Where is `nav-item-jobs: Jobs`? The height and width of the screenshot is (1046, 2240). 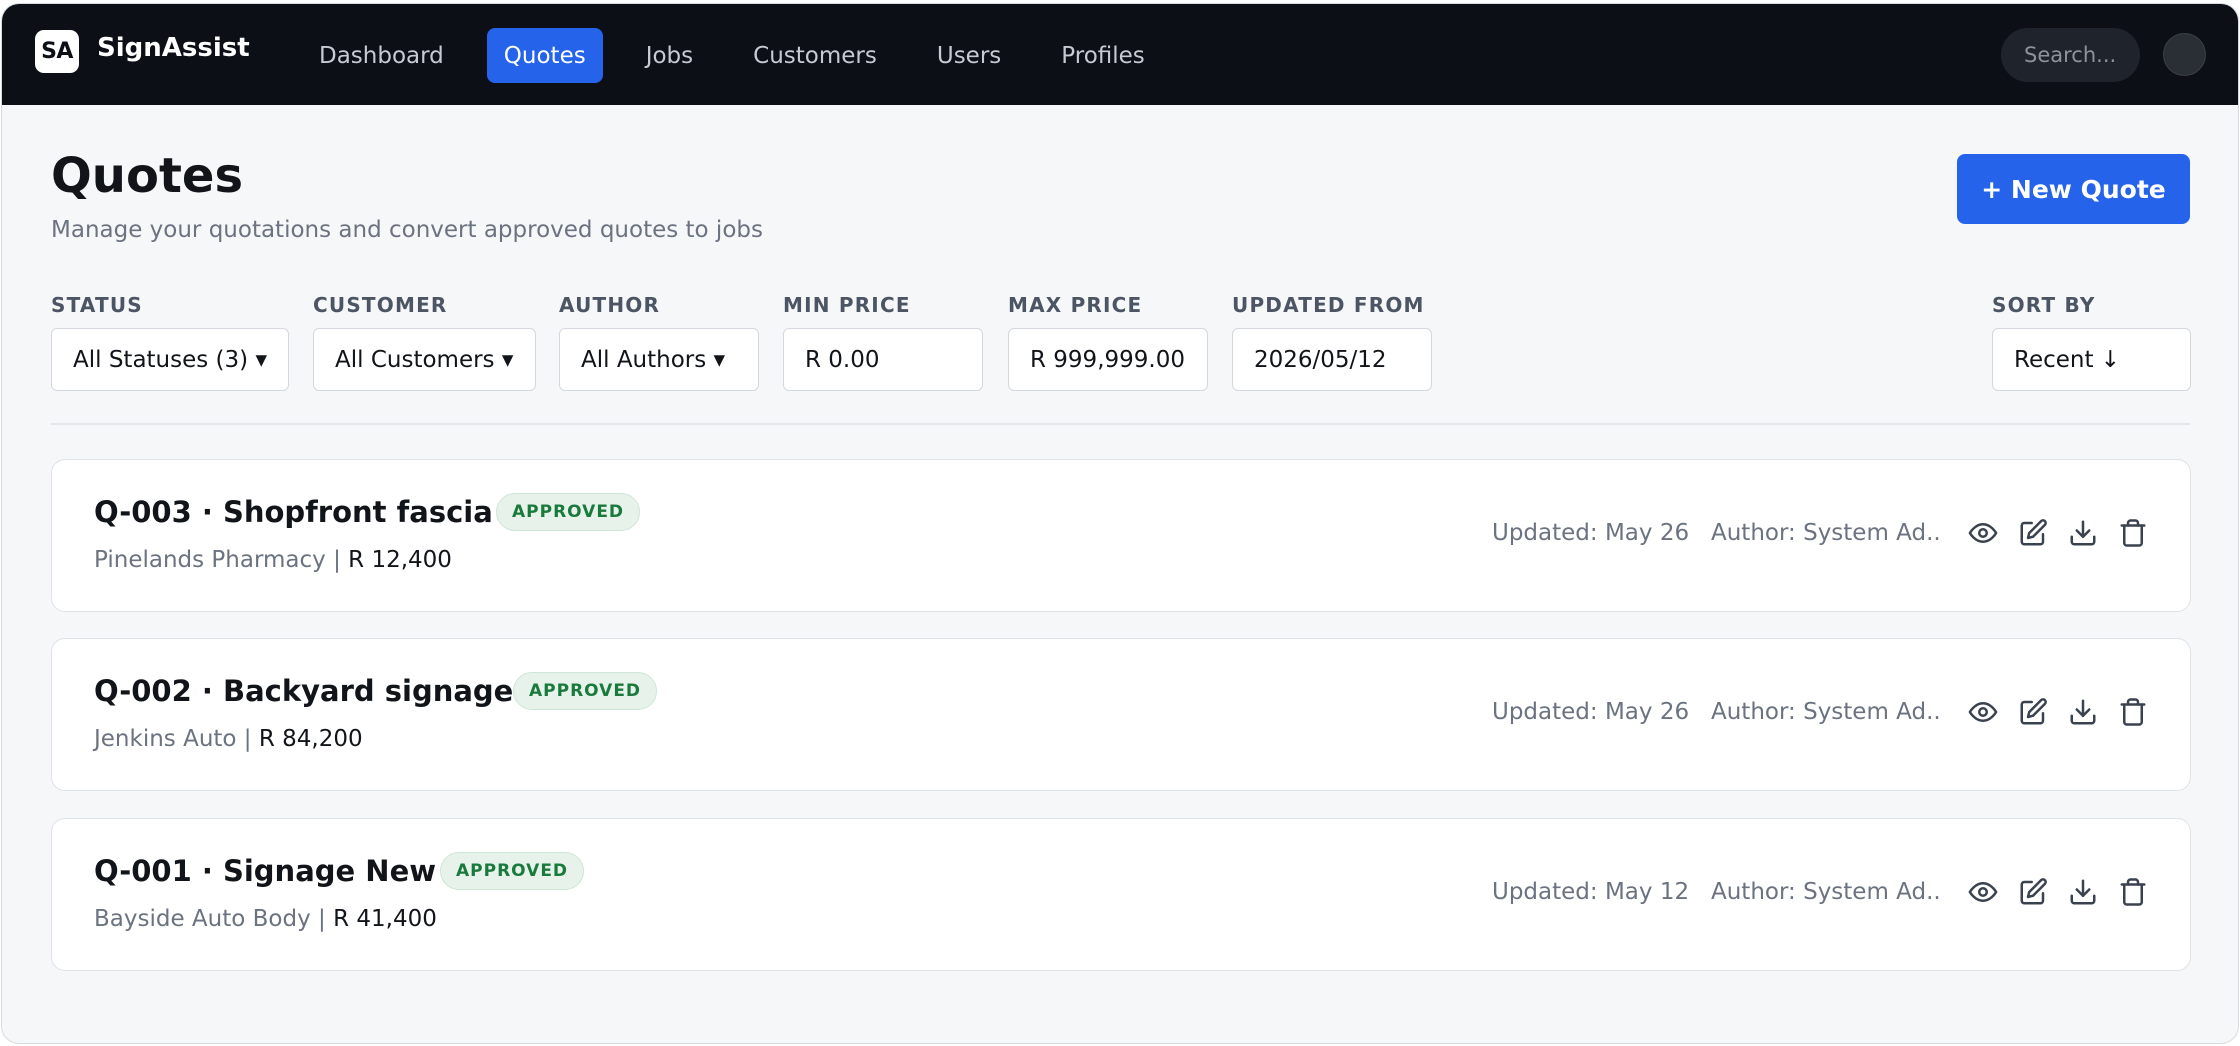
nav-item-jobs: Jobs is located at coordinates (669, 55).